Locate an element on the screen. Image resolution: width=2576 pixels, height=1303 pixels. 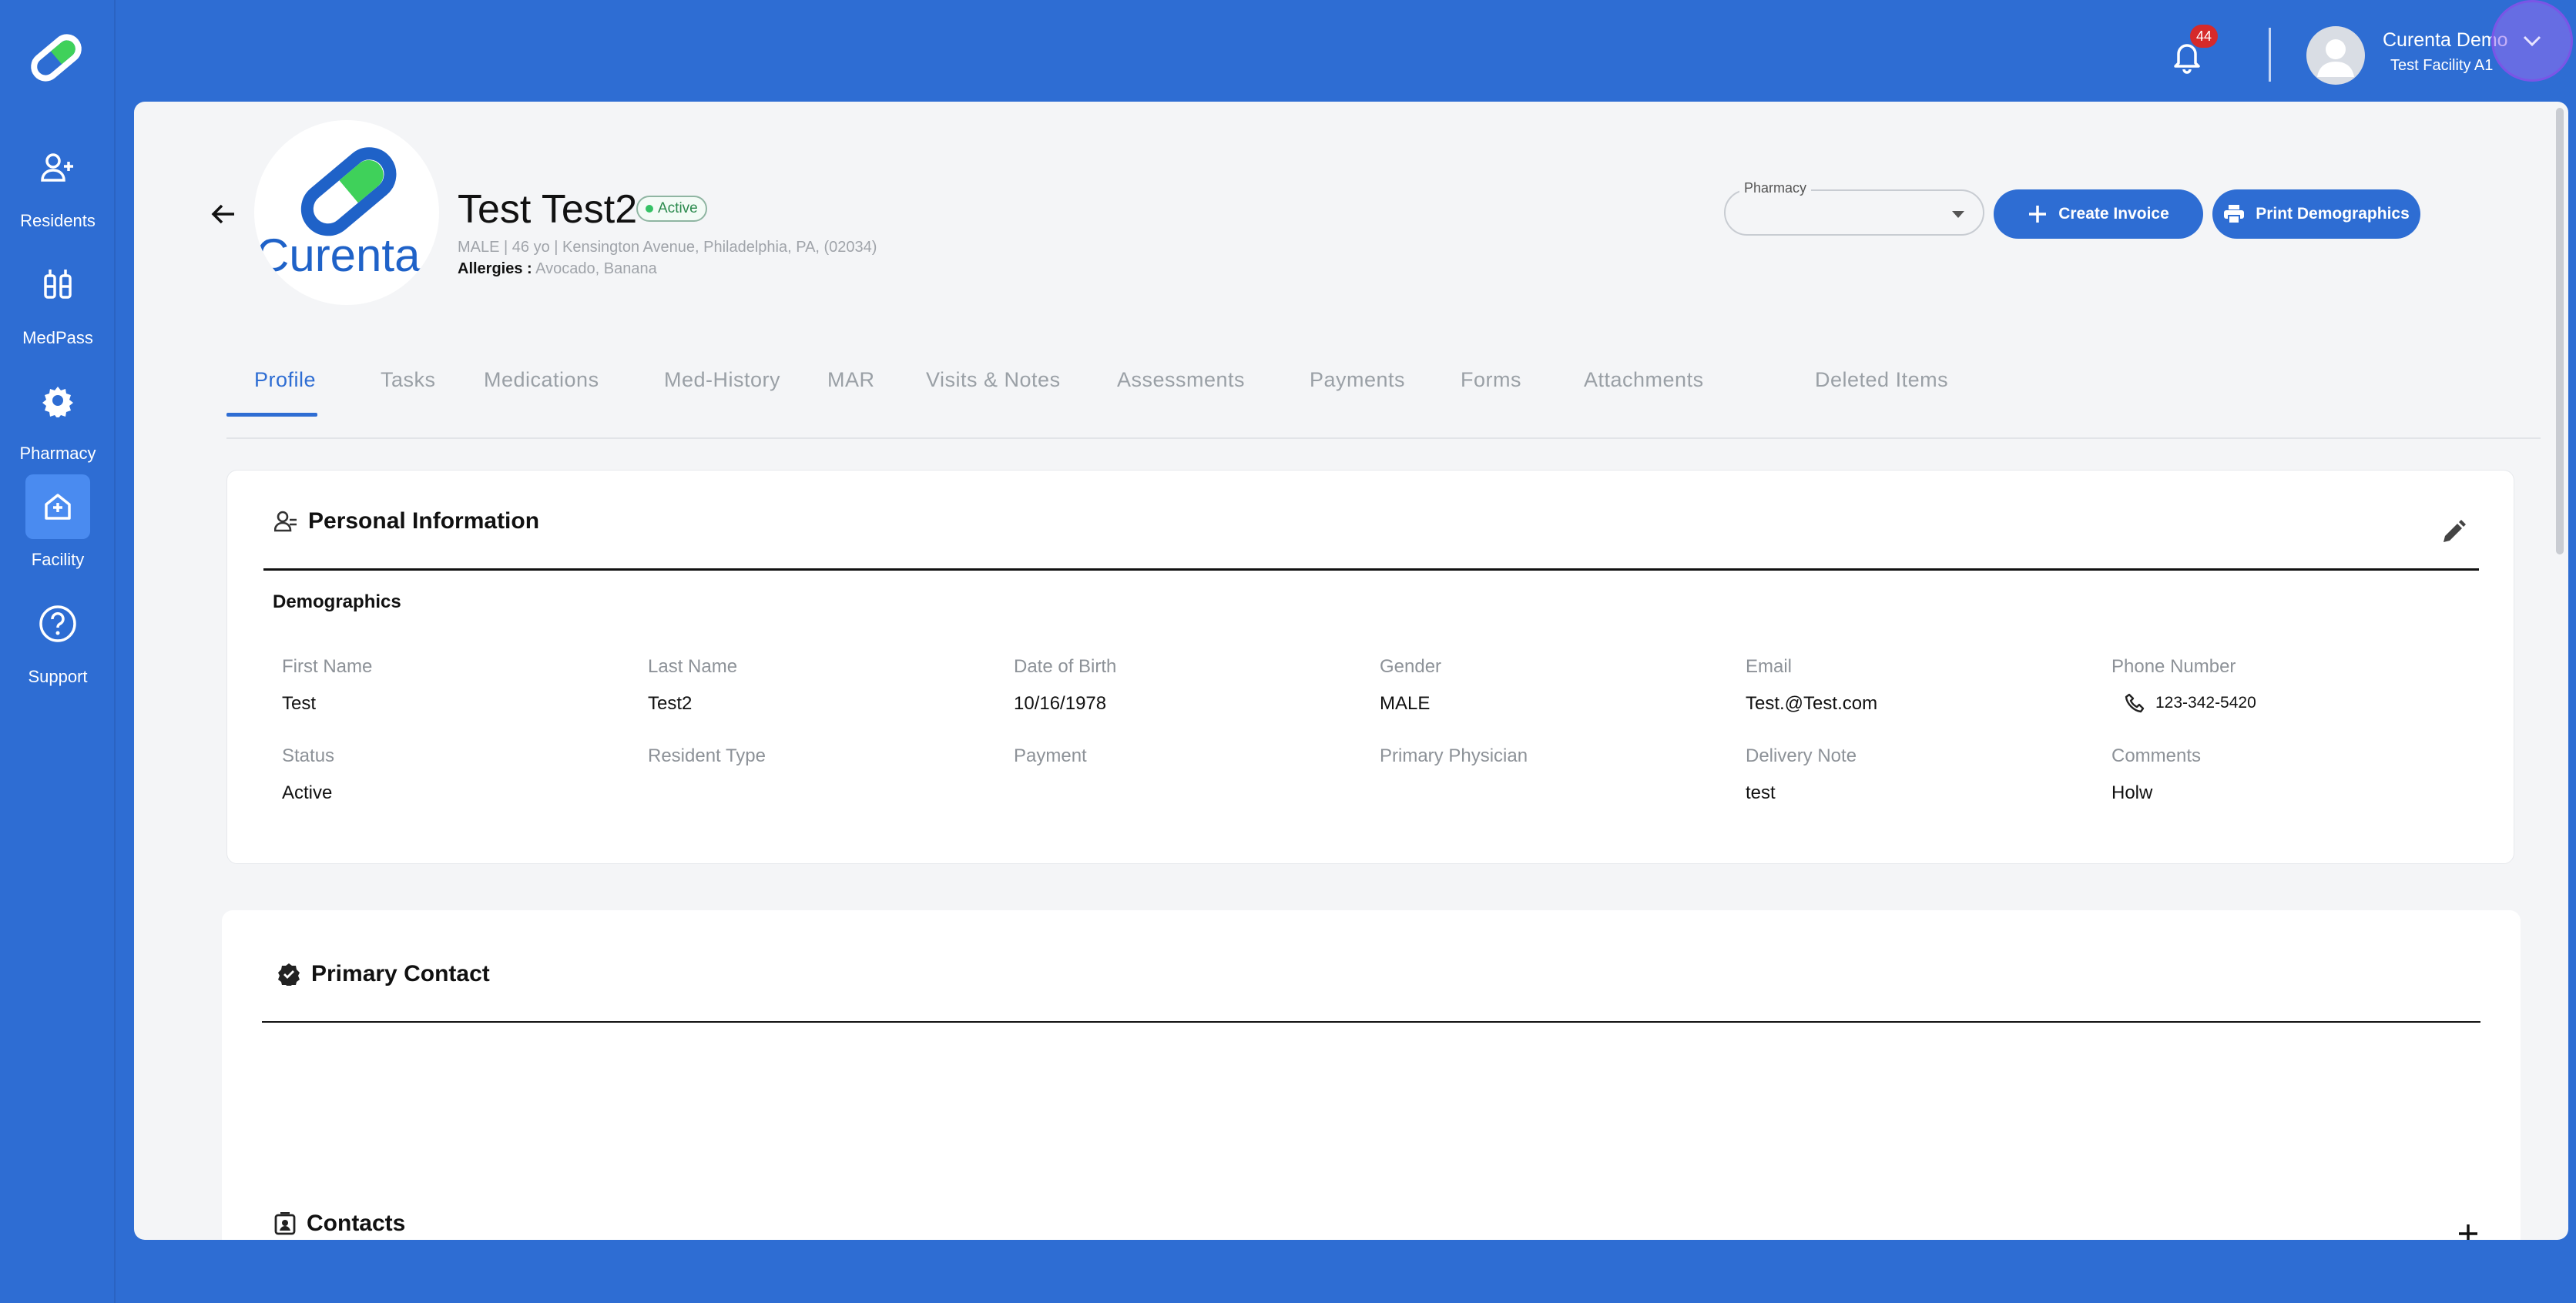
field-value: Test is located at coordinates (299, 703).